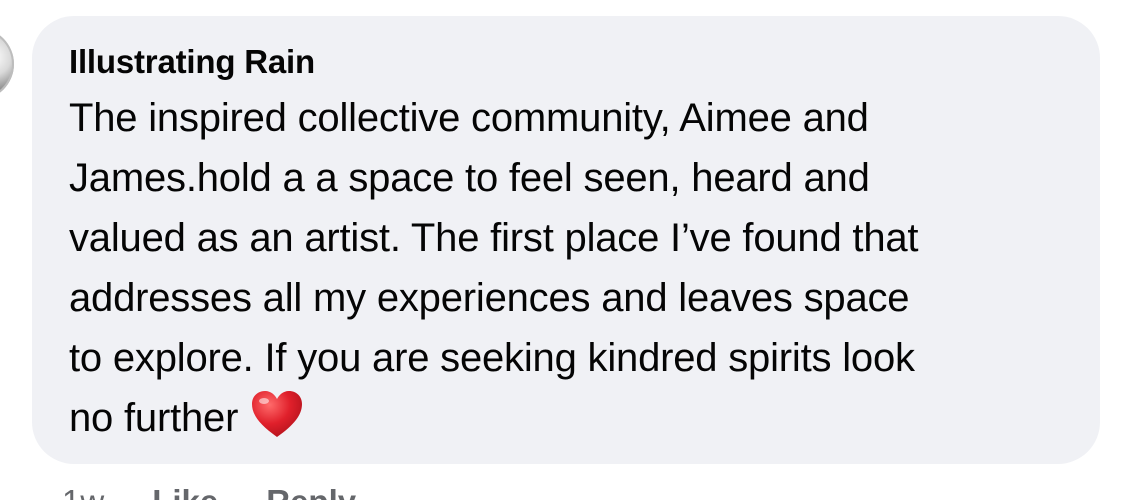 The width and height of the screenshot is (1147, 500). I want to click on like-button: Like, so click(185, 491).